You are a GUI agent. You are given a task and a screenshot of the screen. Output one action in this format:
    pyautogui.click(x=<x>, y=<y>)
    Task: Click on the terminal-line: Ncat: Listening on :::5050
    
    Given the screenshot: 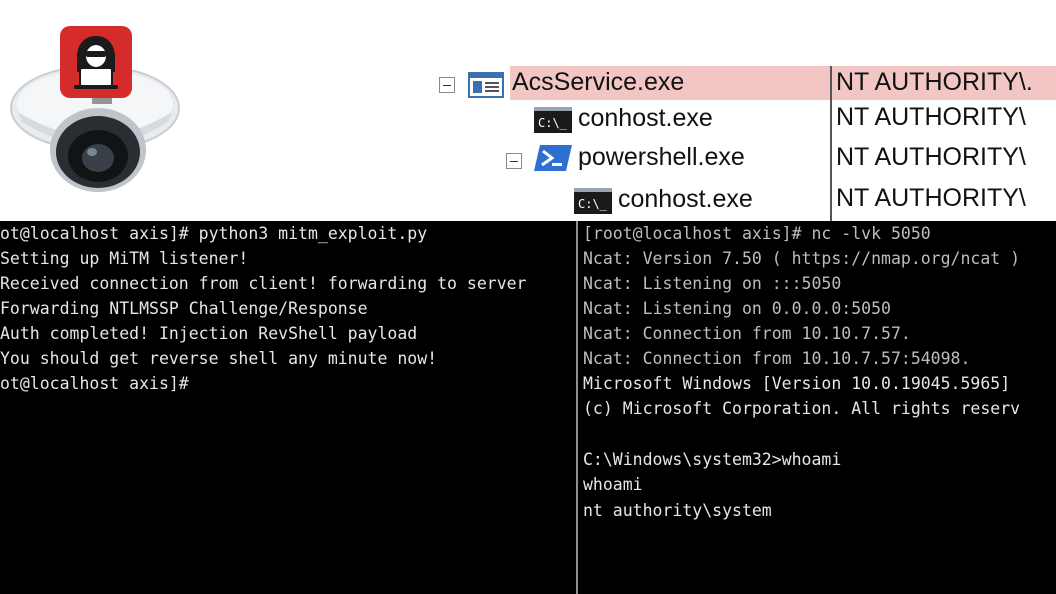 What is the action you would take?
    pyautogui.click(x=712, y=283)
    